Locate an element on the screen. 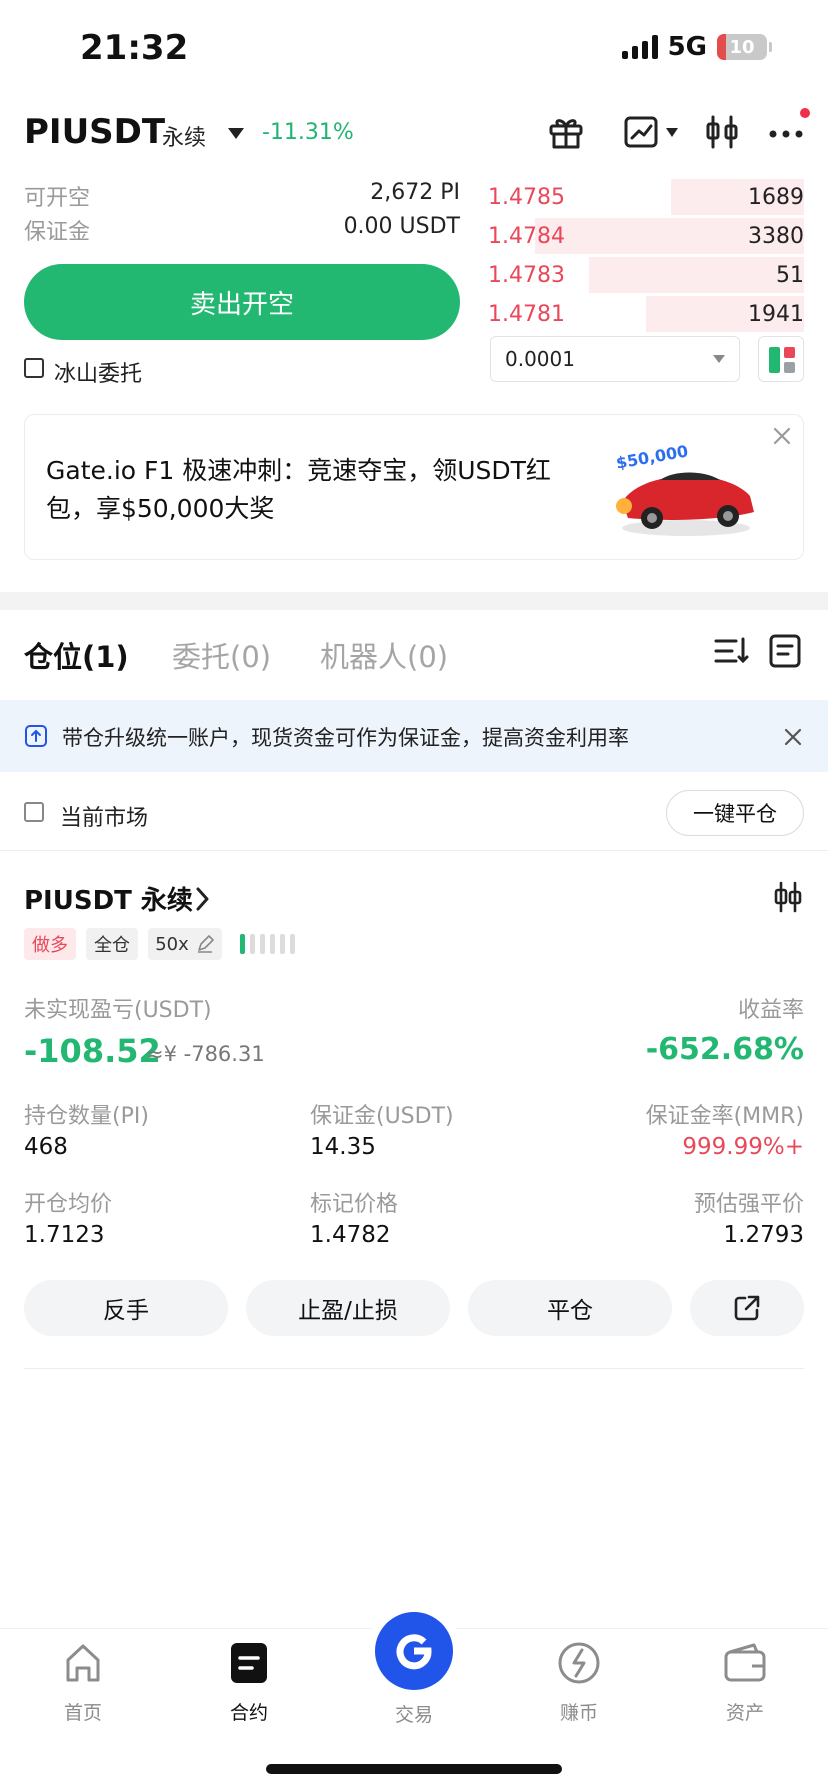 This screenshot has width=828, height=1792. unrealized-pnl-cny: ≈¥ -786.31 is located at coordinates (205, 1054).